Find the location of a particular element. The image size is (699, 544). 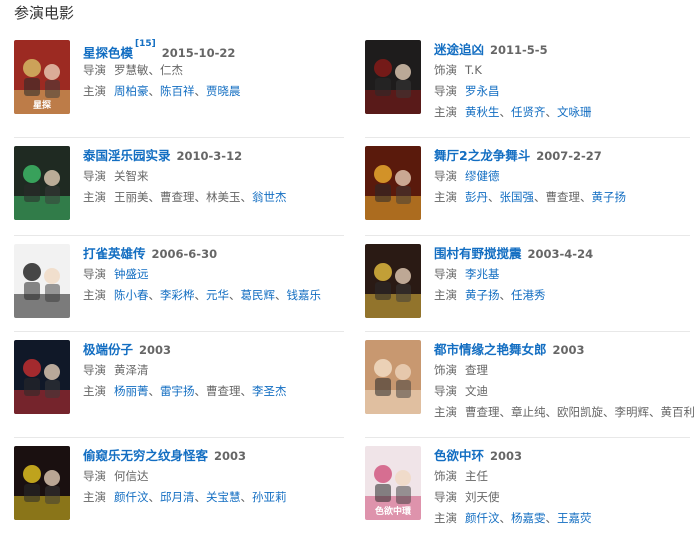

person-link: 黄秋生 is located at coordinates (482, 112).